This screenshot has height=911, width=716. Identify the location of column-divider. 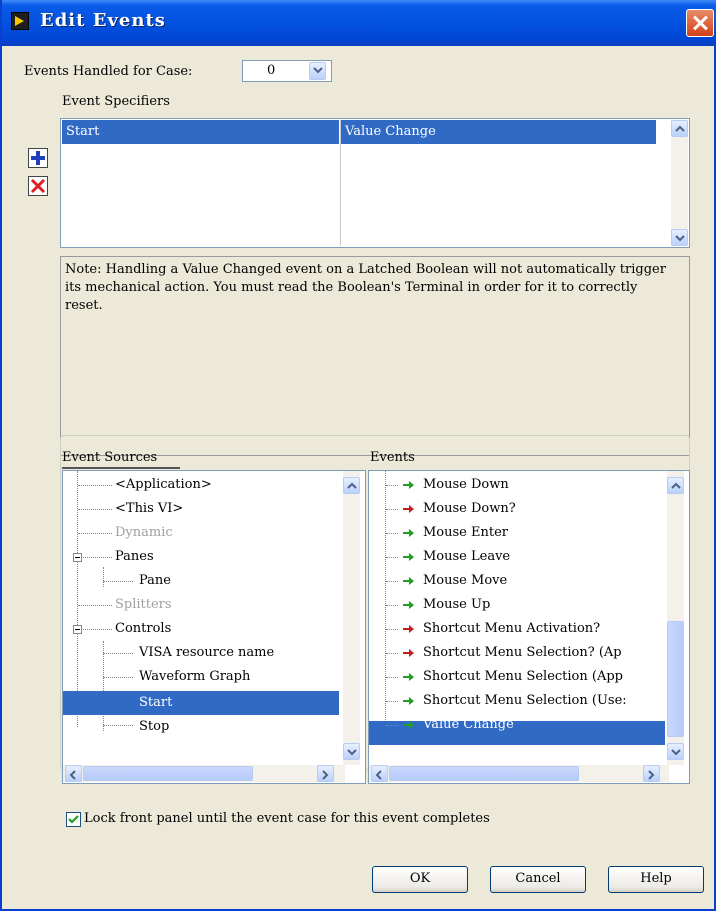
(340, 183).